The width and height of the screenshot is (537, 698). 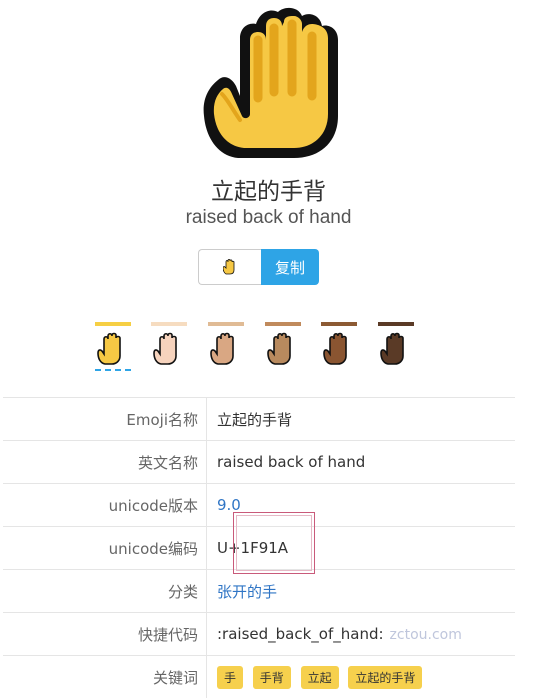 I want to click on detail-row-unicode-code: unicode编码 U+1F91A, so click(x=259, y=548).